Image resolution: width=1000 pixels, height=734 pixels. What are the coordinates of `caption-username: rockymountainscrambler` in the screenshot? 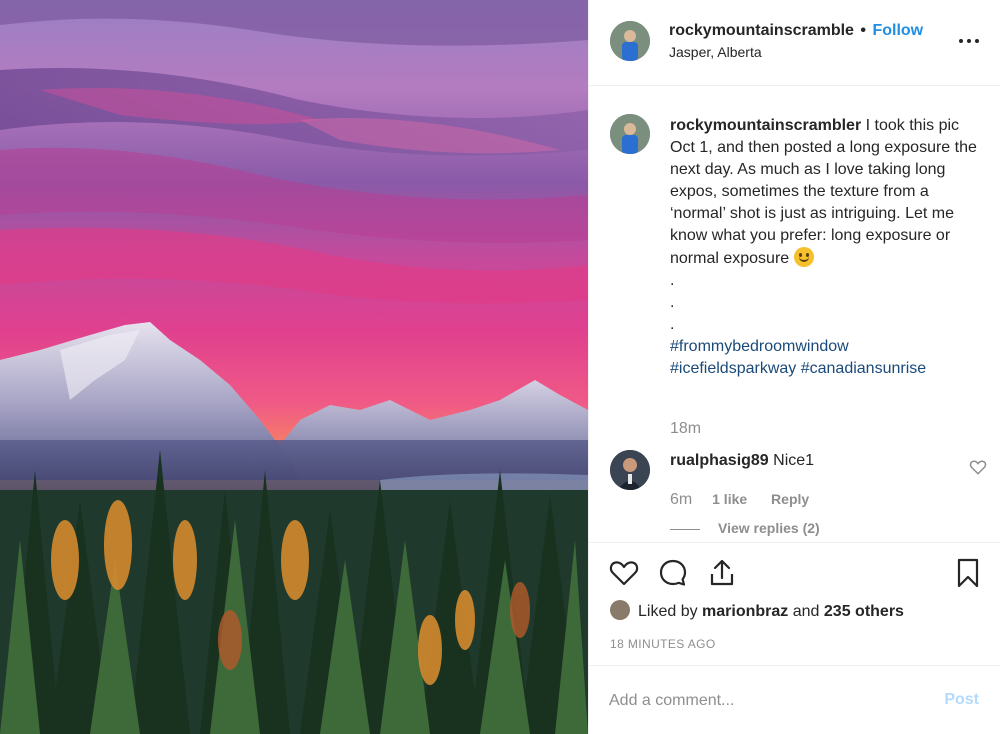 It's located at (765, 125).